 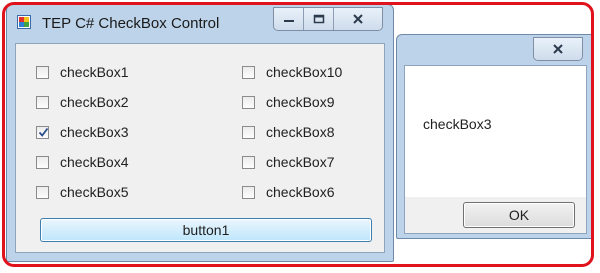 What do you see at coordinates (495, 131) in the screenshot?
I see `message-box-body: checkBox3` at bounding box center [495, 131].